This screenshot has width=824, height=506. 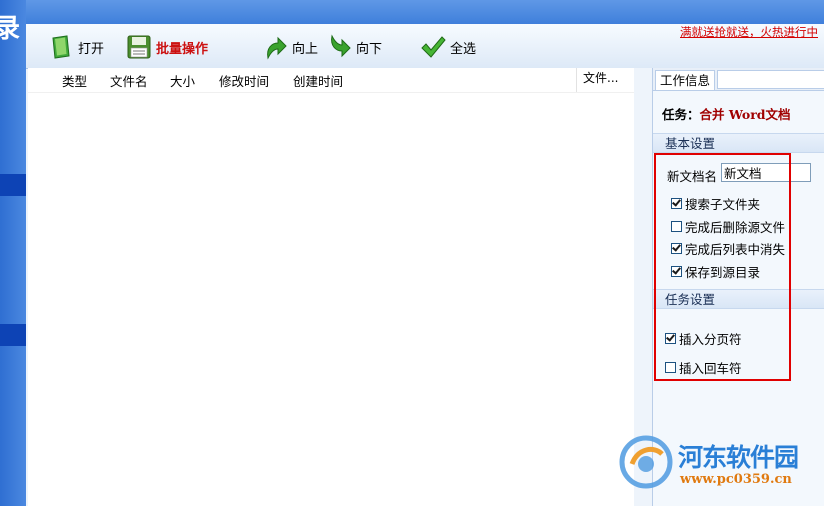 I want to click on task-line: 任务：合并 Word文档, so click(x=726, y=113).